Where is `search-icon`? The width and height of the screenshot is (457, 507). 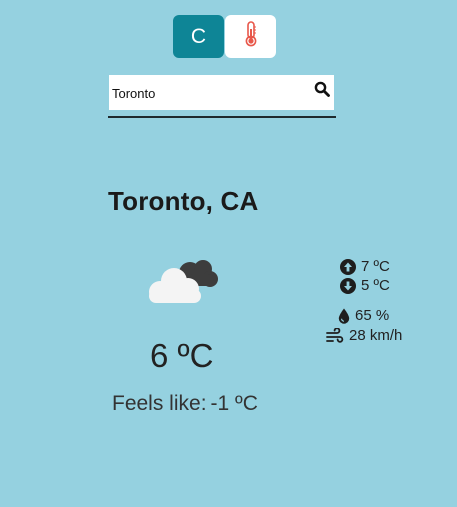
search-icon is located at coordinates (322, 91).